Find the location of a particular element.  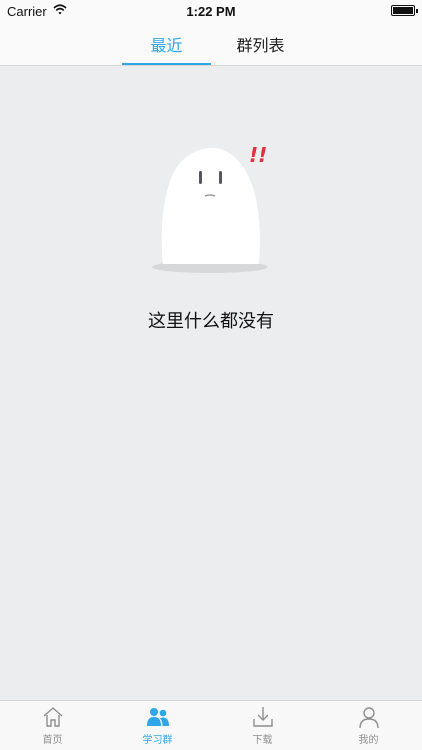

exclamation-mark: !! is located at coordinates (258, 155).